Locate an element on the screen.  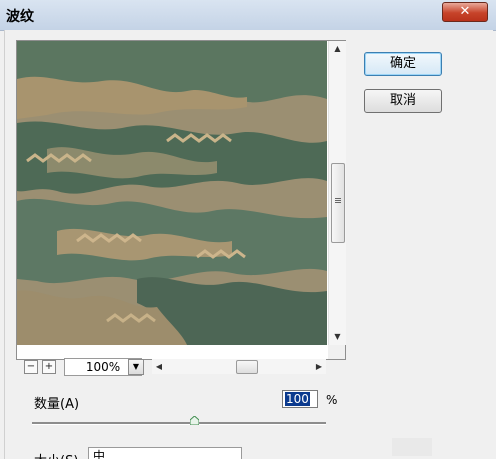
vertical-scrollbar: ▲ ▼ is located at coordinates (337, 193).